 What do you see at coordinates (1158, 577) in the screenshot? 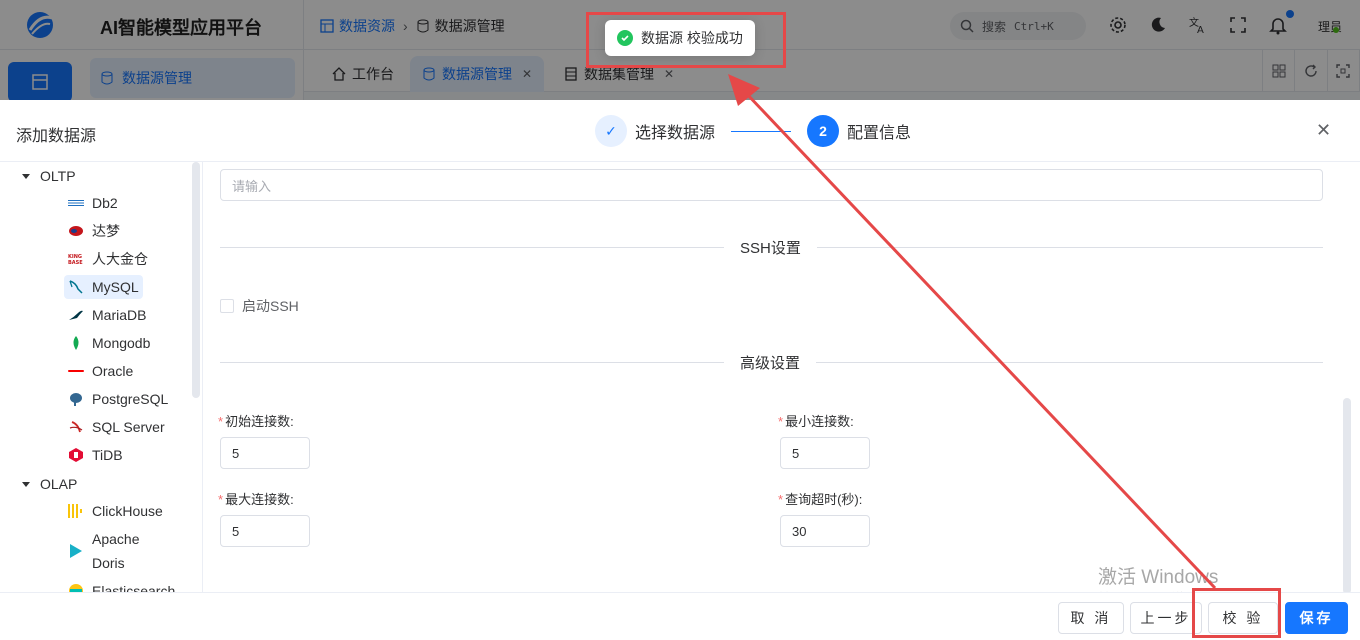
I see `windows-watermark-title: 激活 Windows` at bounding box center [1158, 577].